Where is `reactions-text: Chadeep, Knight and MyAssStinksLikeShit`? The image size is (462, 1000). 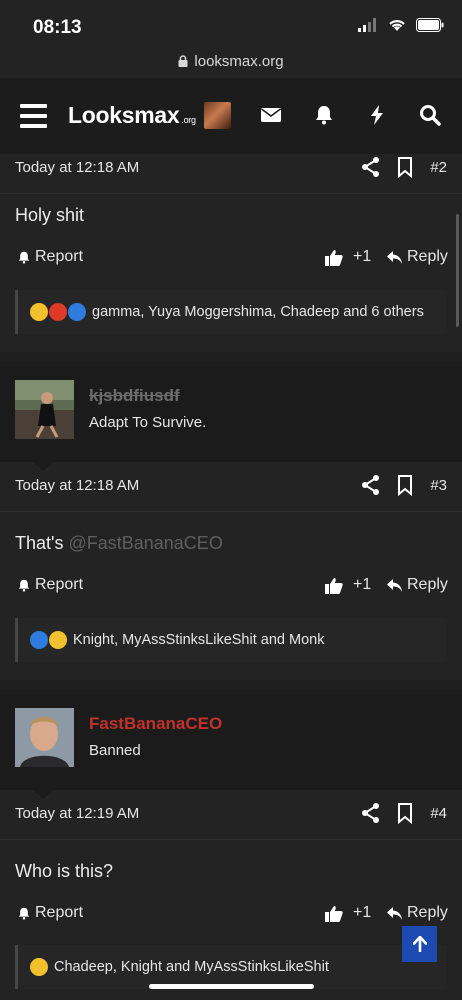
reactions-text: Chadeep, Knight and MyAssStinksLikeShit is located at coordinates (191, 967).